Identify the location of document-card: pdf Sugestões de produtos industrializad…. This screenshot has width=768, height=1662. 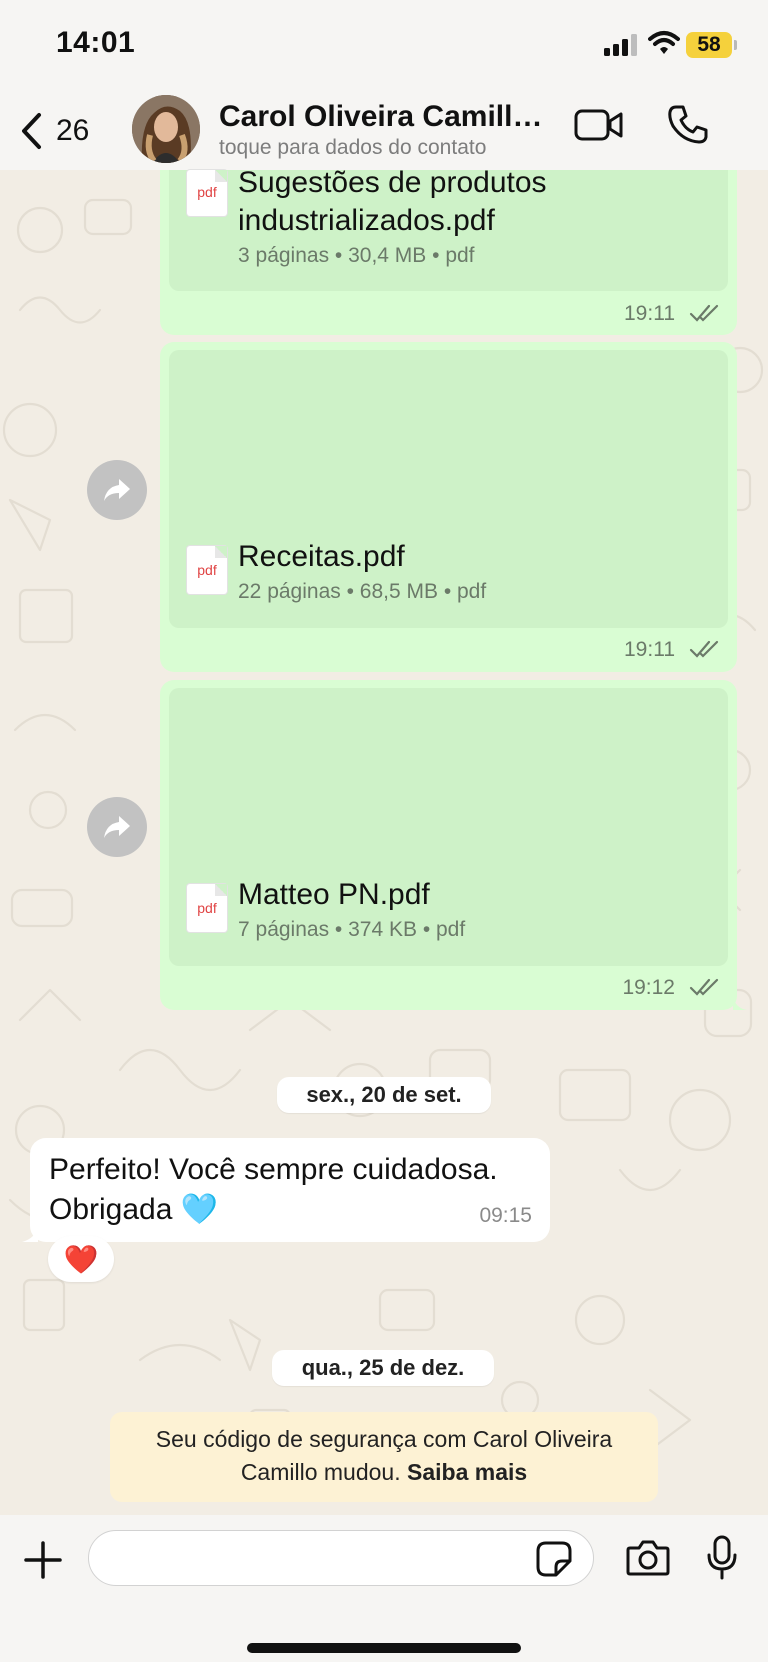
(448, 228).